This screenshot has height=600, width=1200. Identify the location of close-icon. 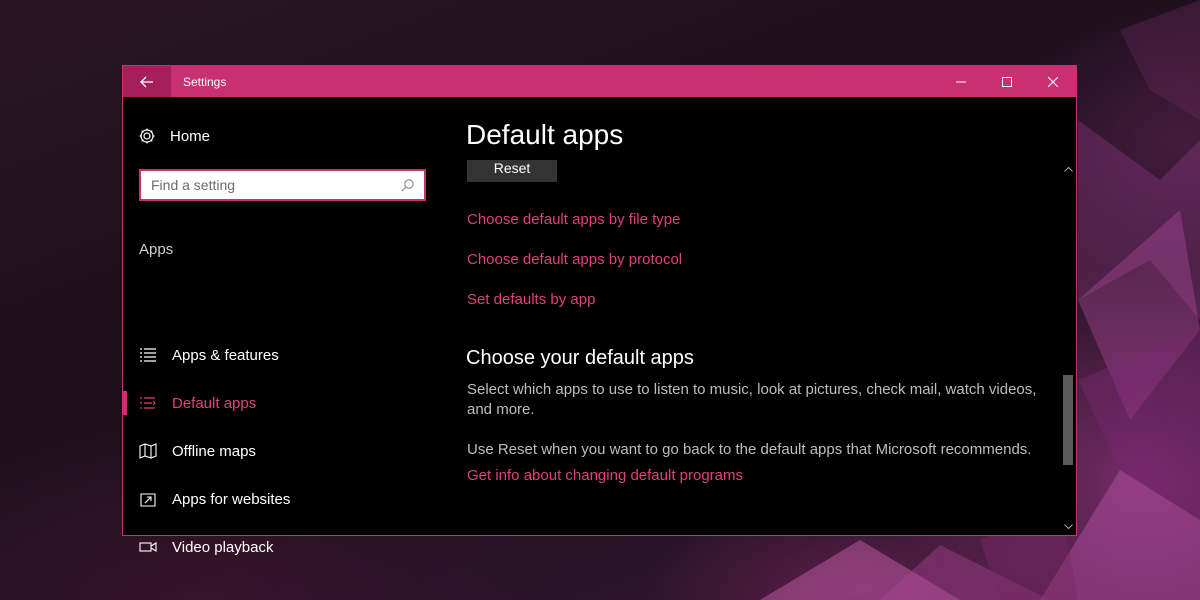
(1053, 81).